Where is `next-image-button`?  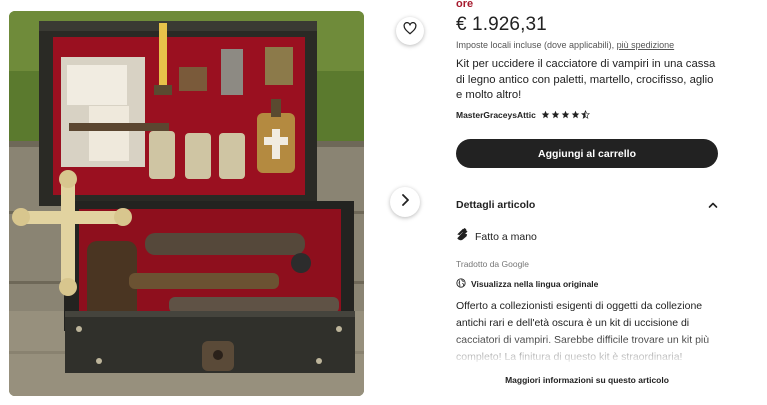
next-image-button is located at coordinates (405, 202).